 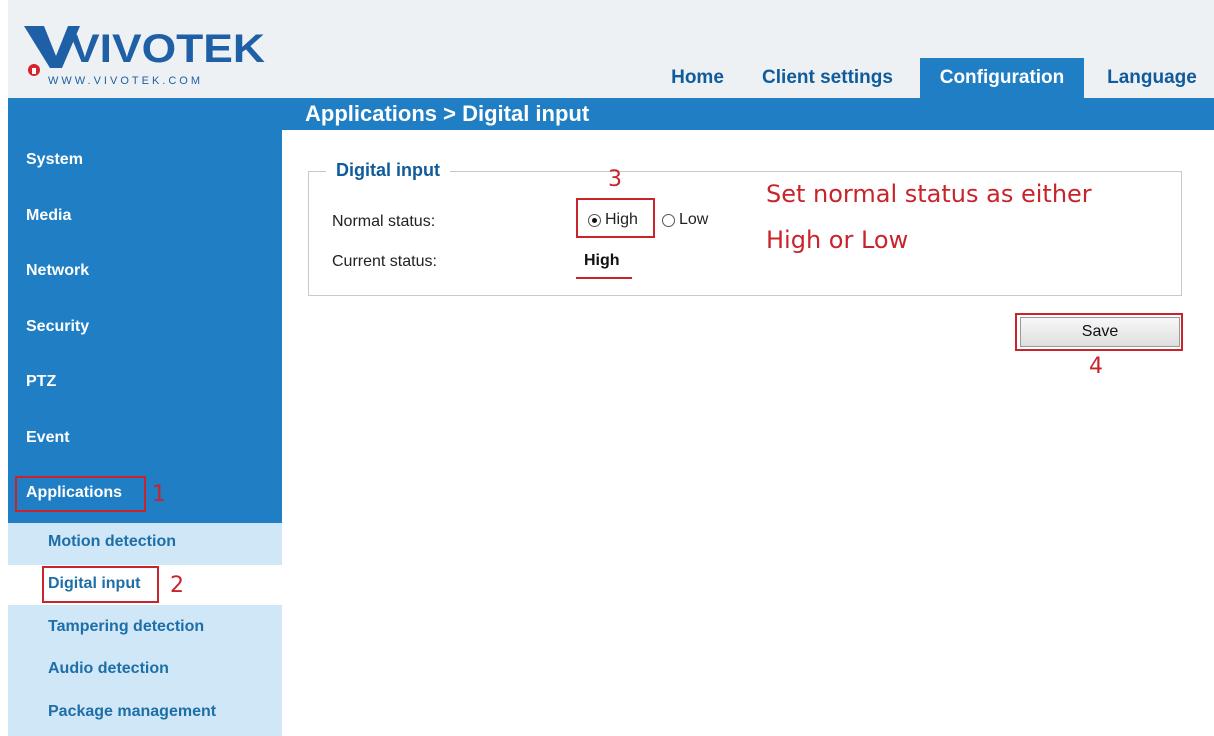 I want to click on sidebar-item-event: Event, so click(x=48, y=438).